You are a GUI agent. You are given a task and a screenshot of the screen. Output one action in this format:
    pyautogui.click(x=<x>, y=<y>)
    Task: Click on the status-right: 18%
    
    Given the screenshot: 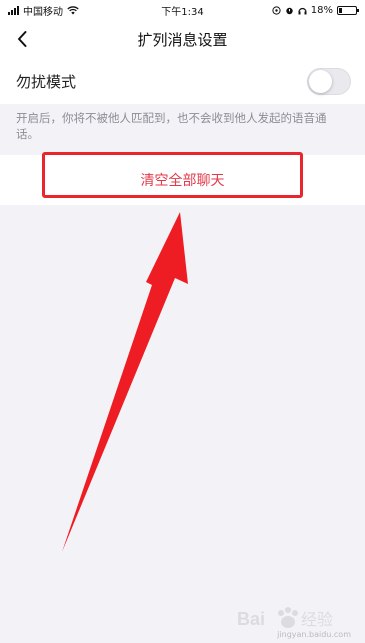 What is the action you would take?
    pyautogui.click(x=315, y=10)
    